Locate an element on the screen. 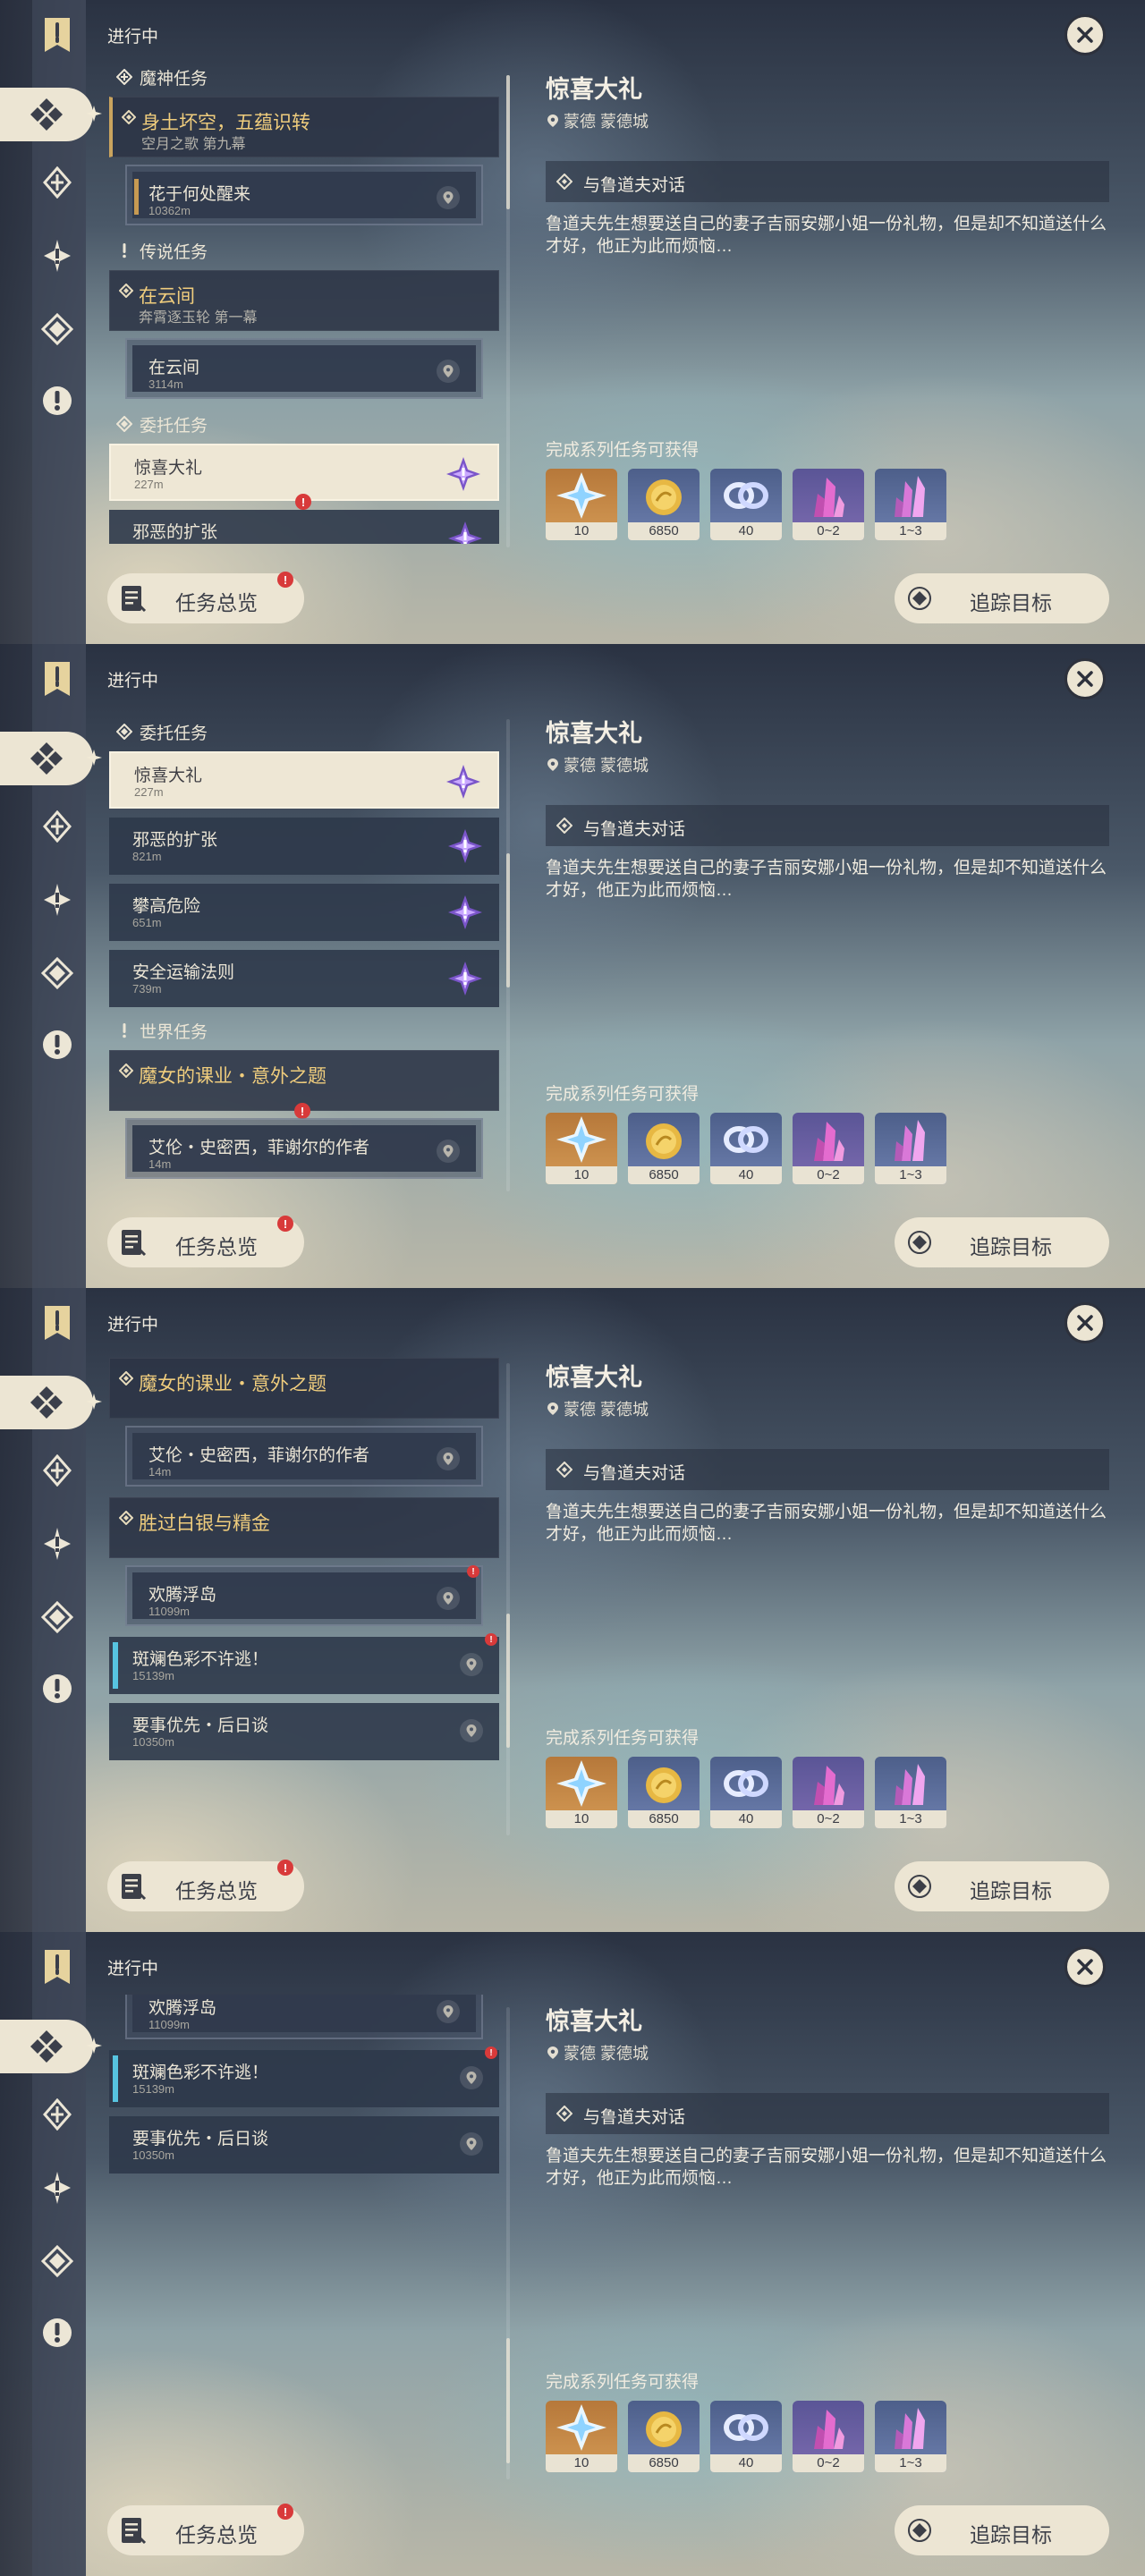 This screenshot has height=2576, width=1145. quest-commission-1: 惊喜大礼 227m! is located at coordinates (304, 477).